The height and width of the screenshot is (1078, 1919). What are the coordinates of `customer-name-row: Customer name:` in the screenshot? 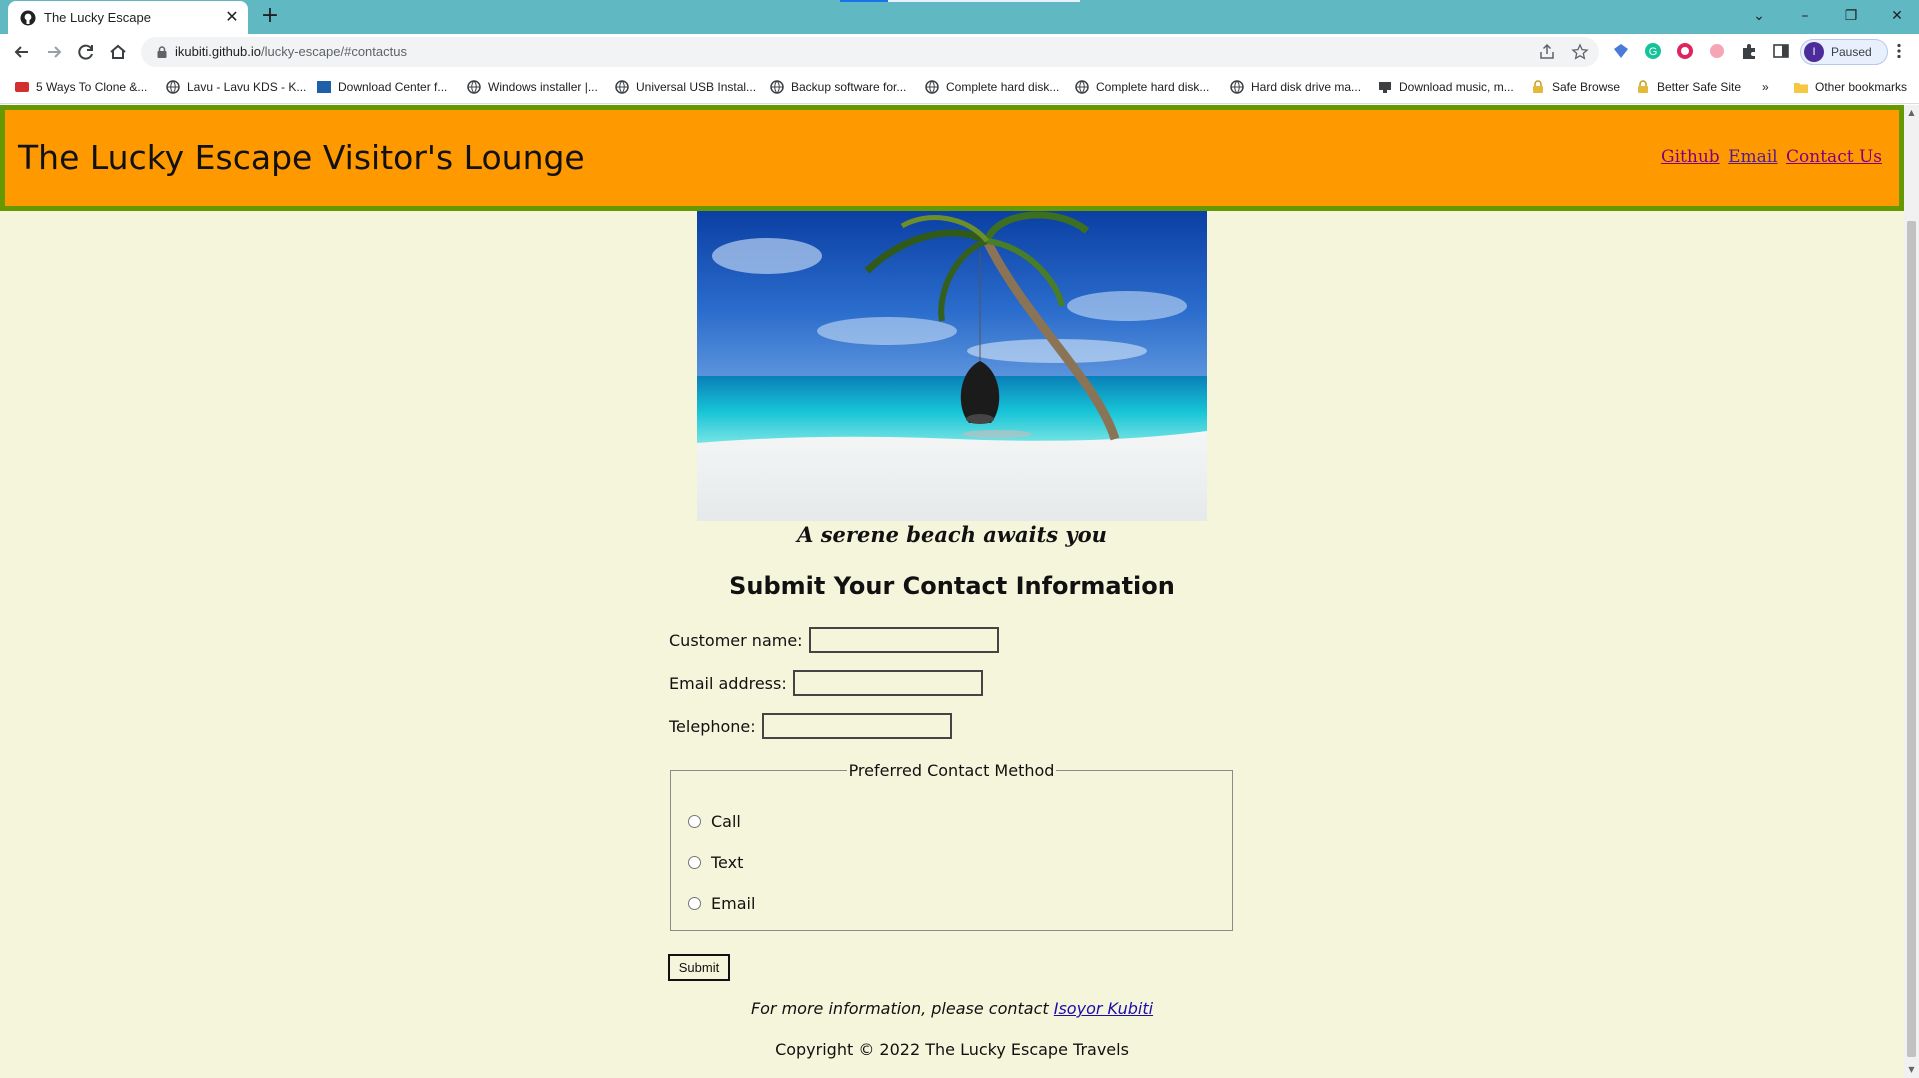 It's located at (834, 640).